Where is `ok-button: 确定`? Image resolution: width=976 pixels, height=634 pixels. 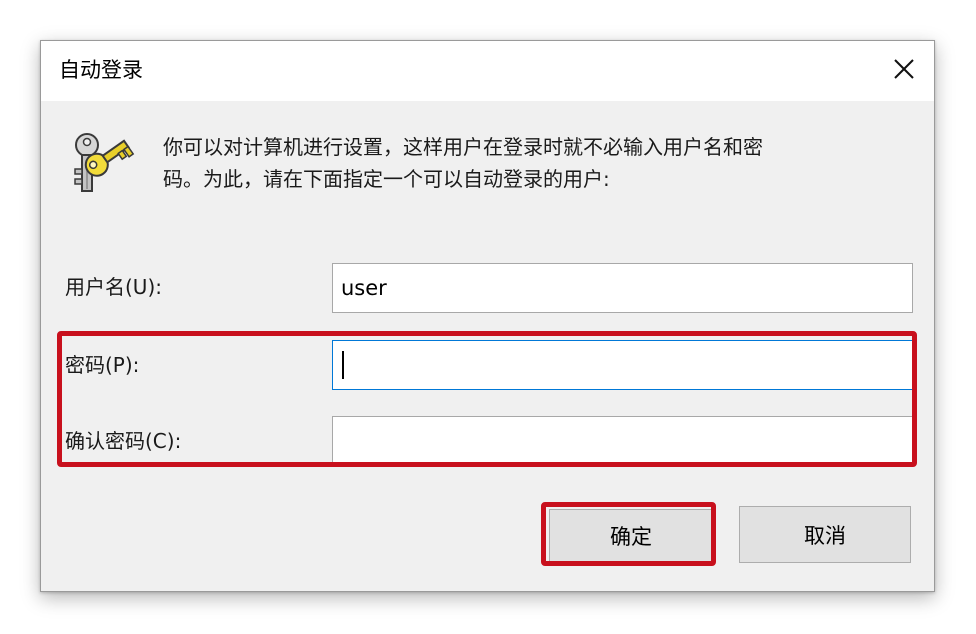
ok-button: 确定 is located at coordinates (631, 536).